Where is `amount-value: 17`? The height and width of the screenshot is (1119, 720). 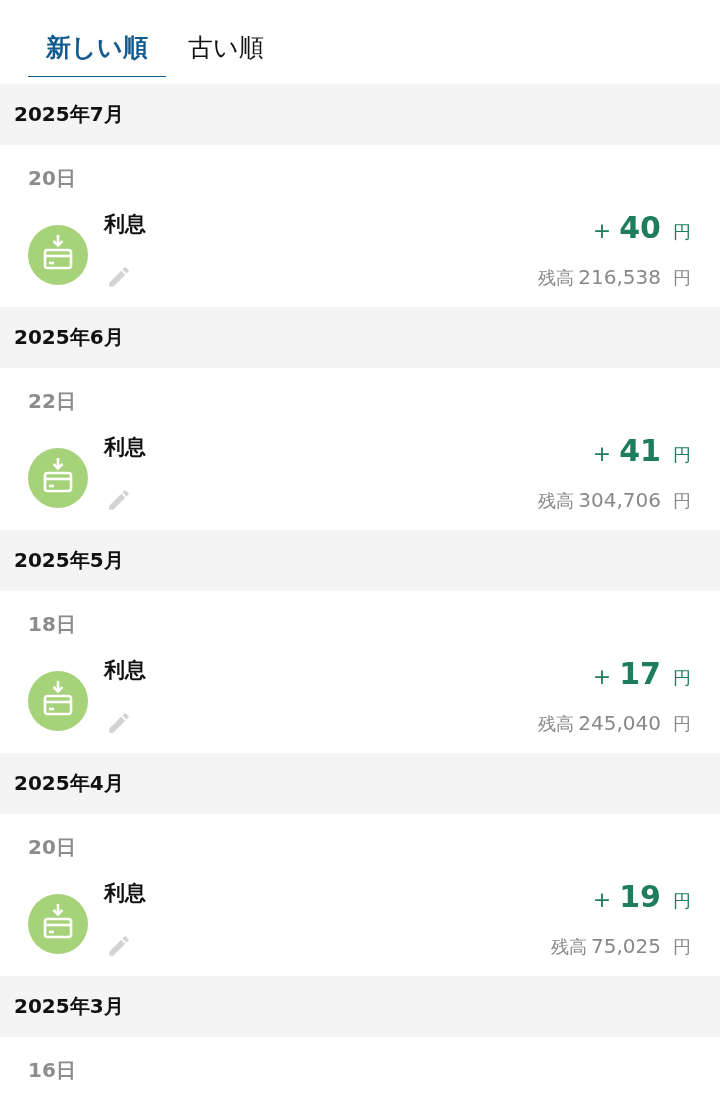 amount-value: 17 is located at coordinates (640, 673).